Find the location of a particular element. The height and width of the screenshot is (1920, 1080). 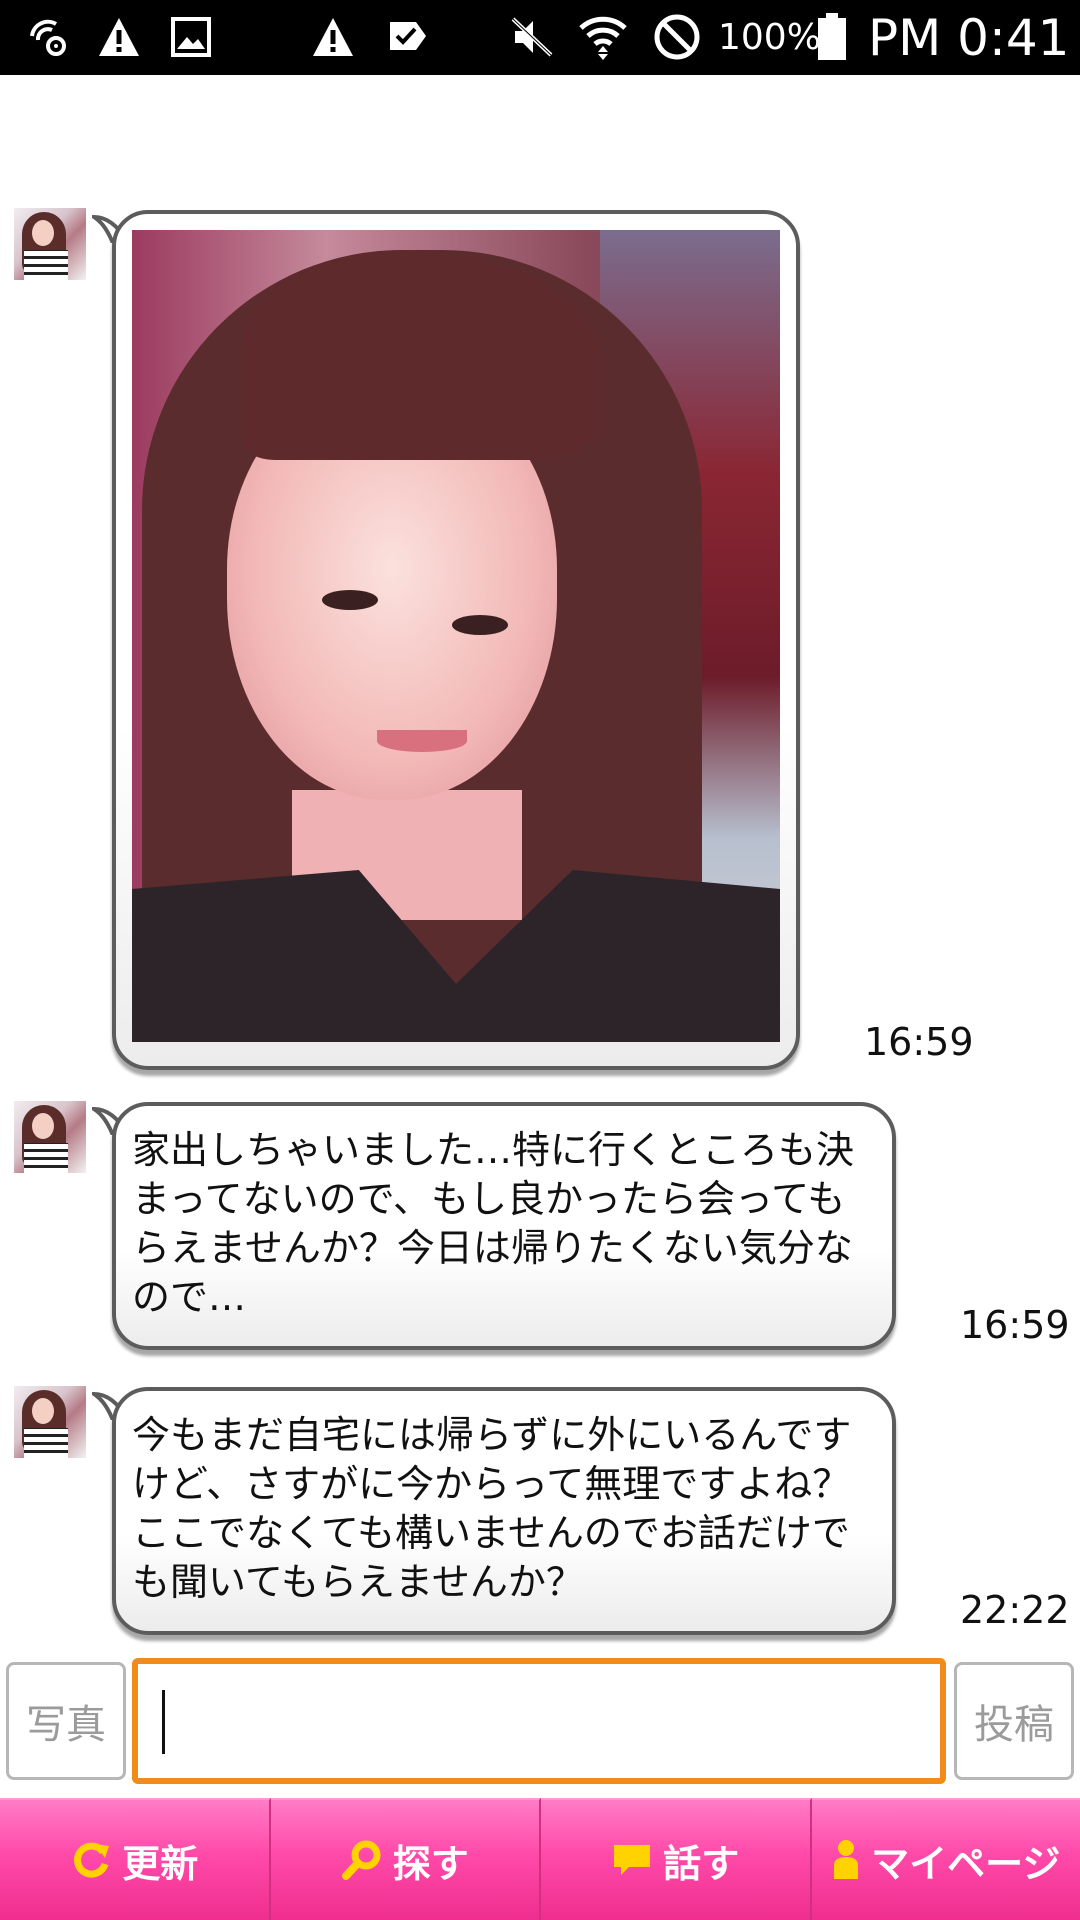

status-clock: PM 0:41 is located at coordinates (969, 38).